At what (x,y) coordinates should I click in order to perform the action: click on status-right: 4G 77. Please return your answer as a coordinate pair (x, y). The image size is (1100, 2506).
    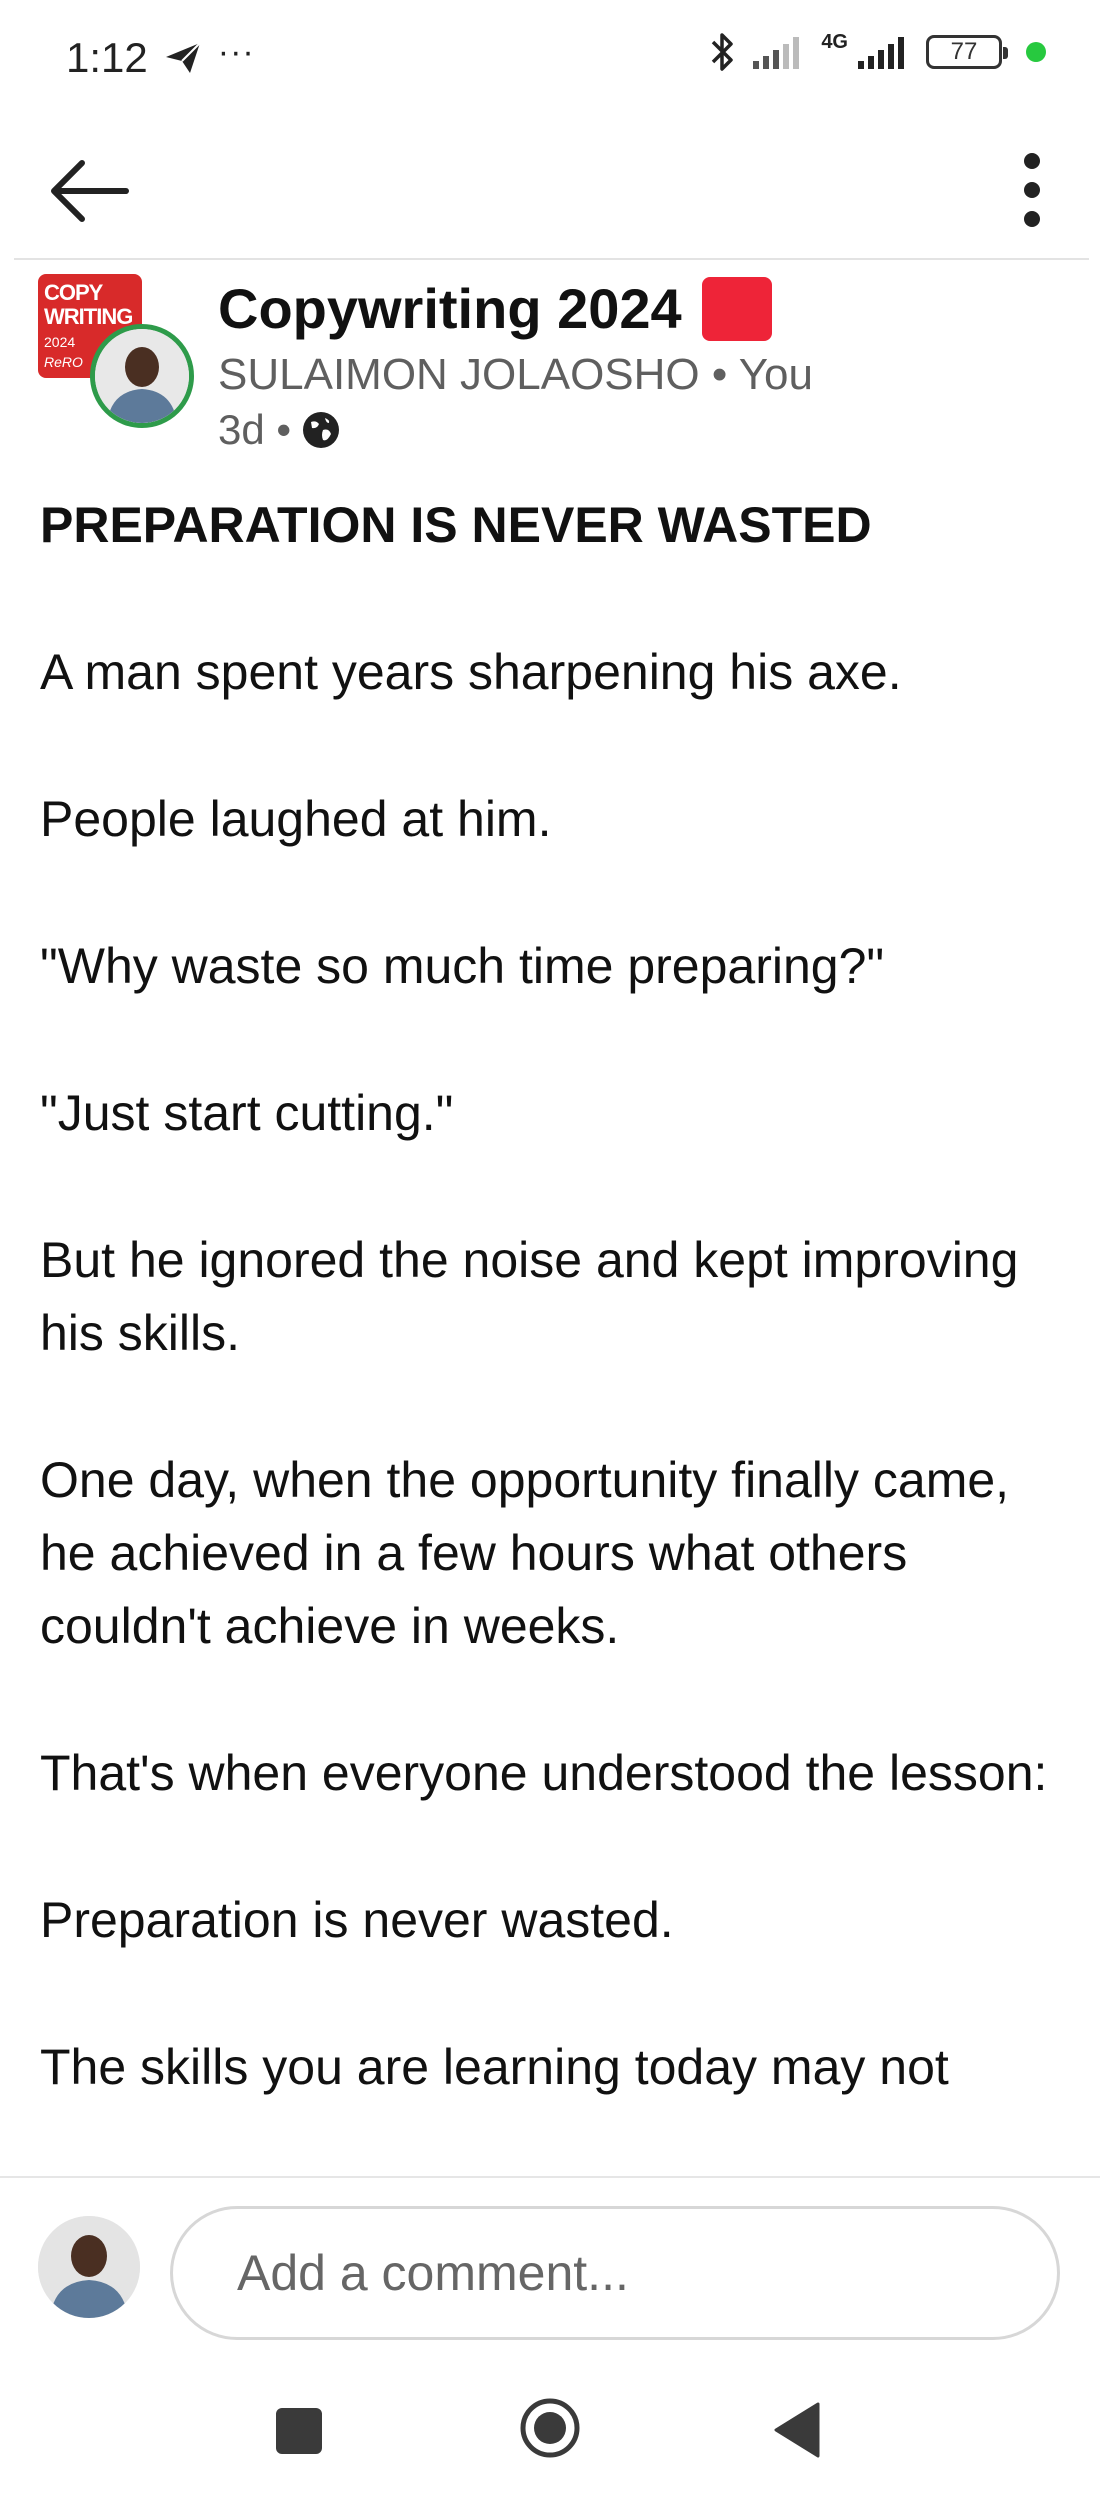
    Looking at the image, I should click on (876, 52).